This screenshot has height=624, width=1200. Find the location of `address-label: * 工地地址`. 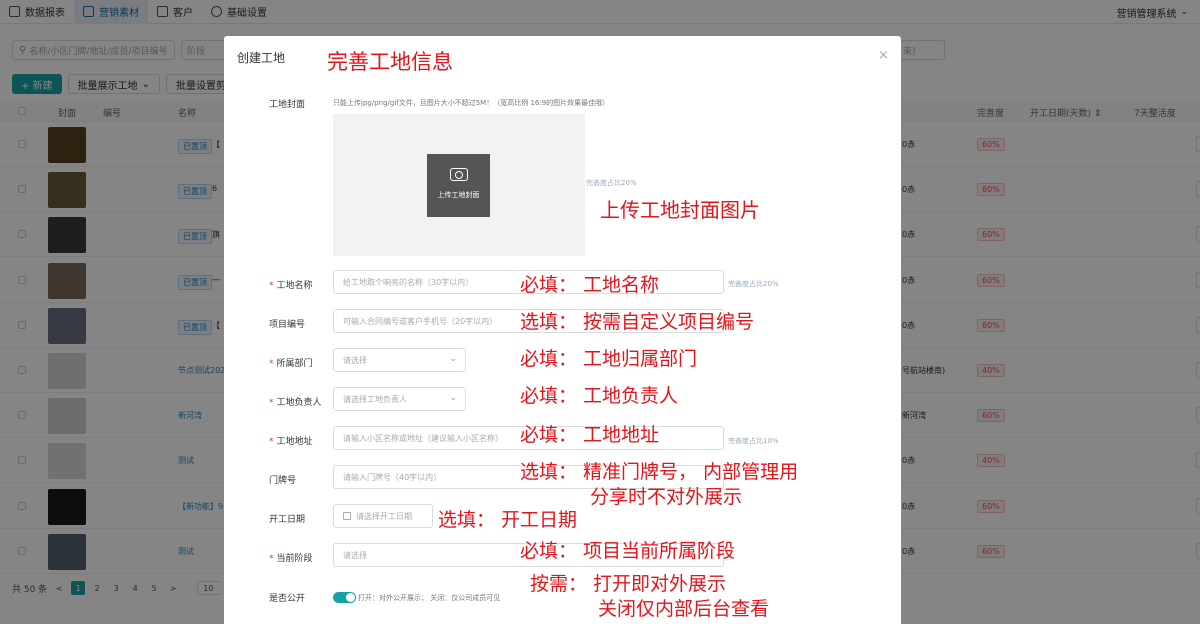

address-label: * 工地地址 is located at coordinates (291, 442).